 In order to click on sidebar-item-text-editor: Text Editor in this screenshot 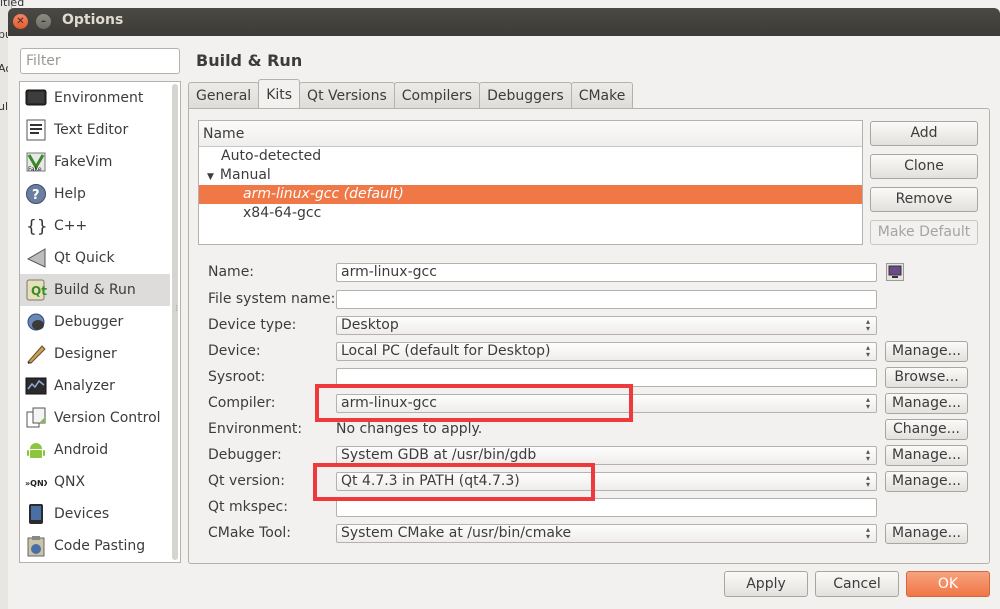, I will do `click(95, 130)`.